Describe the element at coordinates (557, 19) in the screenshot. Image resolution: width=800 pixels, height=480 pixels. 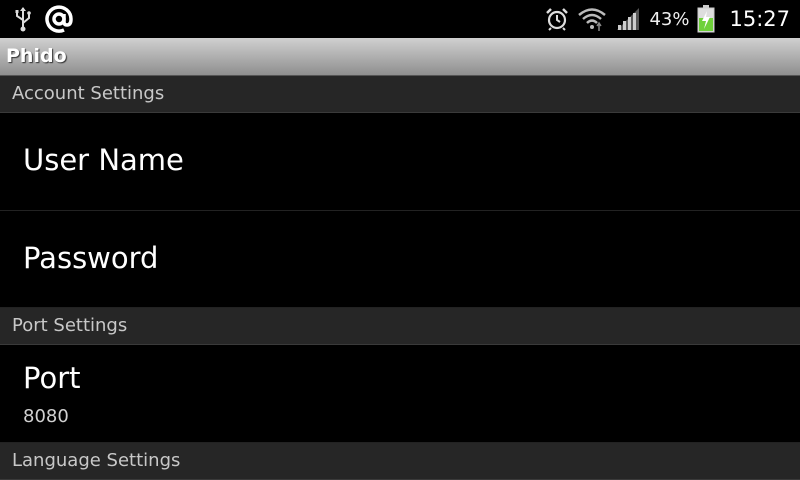
I see `alarm-icon` at that location.